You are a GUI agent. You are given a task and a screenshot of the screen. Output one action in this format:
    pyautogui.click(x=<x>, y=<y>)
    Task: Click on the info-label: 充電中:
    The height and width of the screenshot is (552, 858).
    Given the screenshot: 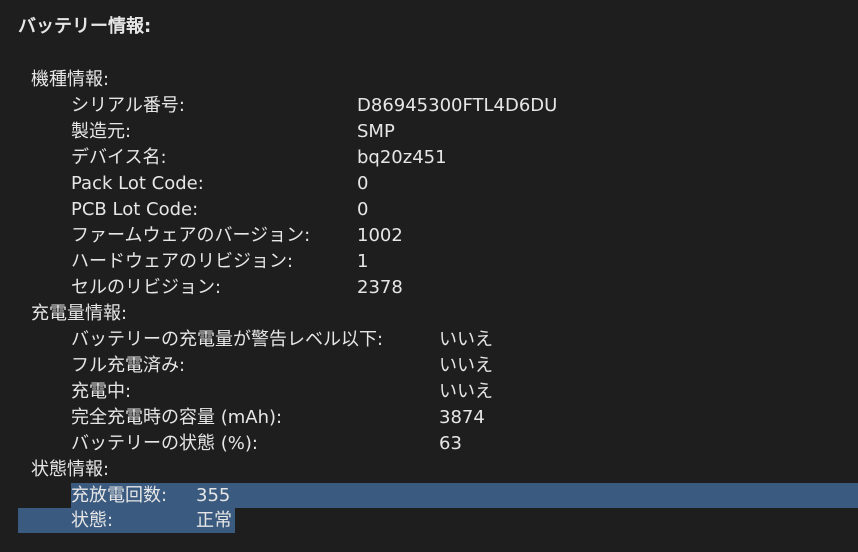 What is the action you would take?
    pyautogui.click(x=101, y=391)
    